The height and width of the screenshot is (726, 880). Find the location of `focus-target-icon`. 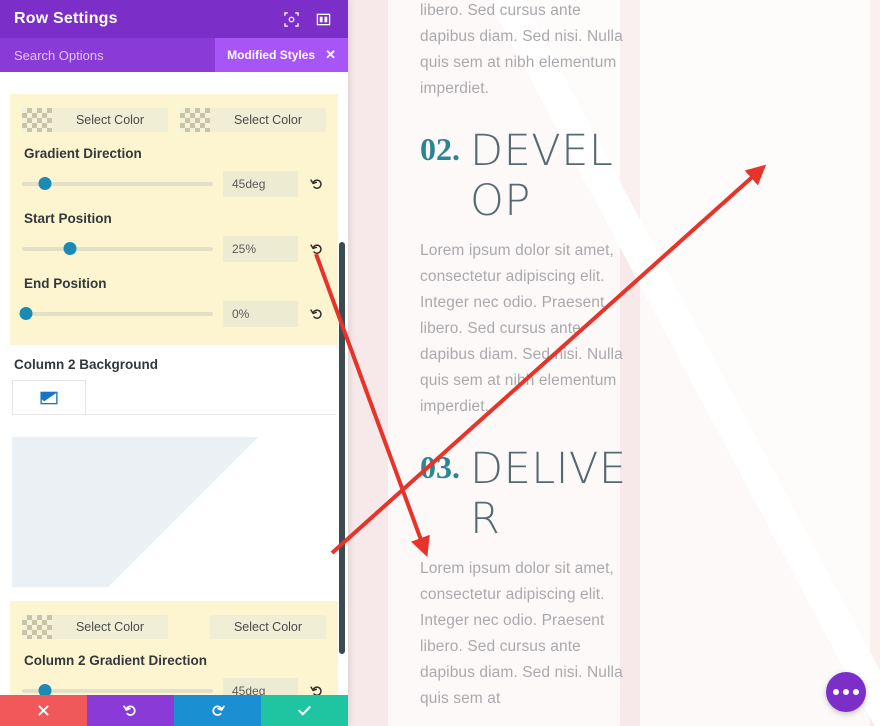

focus-target-icon is located at coordinates (291, 19).